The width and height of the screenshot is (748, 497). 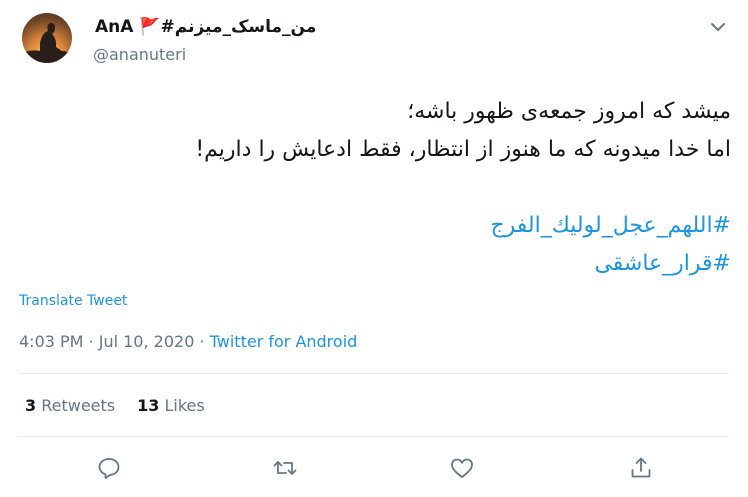 What do you see at coordinates (51, 341) in the screenshot?
I see `tweet-time: 4:03 PM` at bounding box center [51, 341].